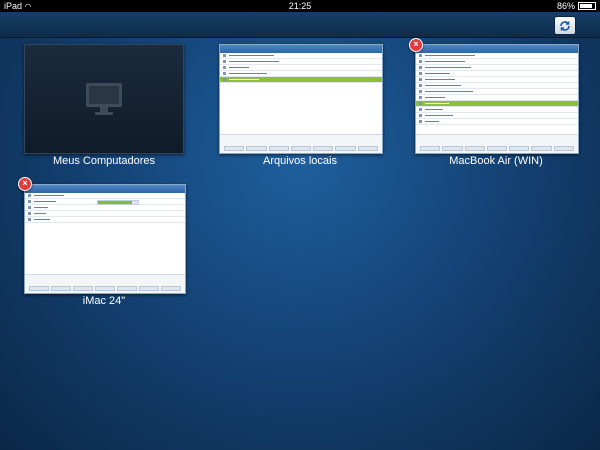 This screenshot has height=450, width=600. Describe the element at coordinates (104, 301) in the screenshot. I see `tile-caption: iMac 24"` at that location.